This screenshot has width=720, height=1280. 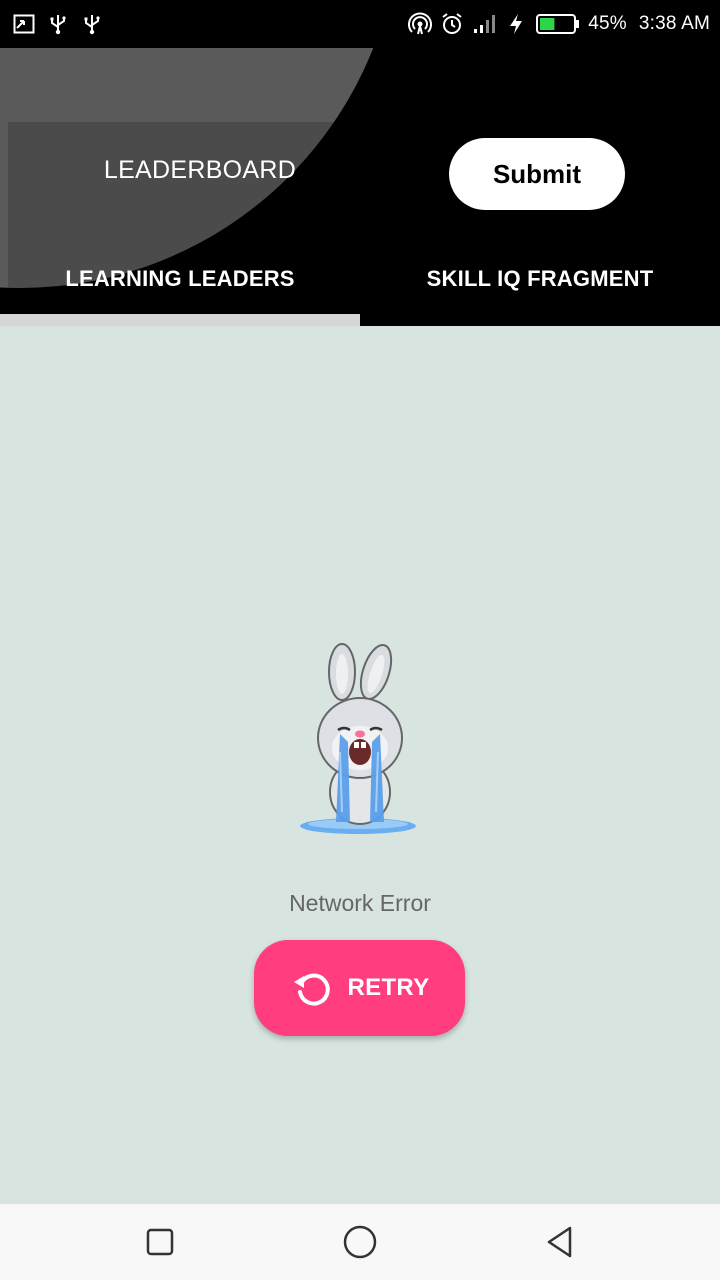 I want to click on retry-label: RETRY, so click(x=388, y=987).